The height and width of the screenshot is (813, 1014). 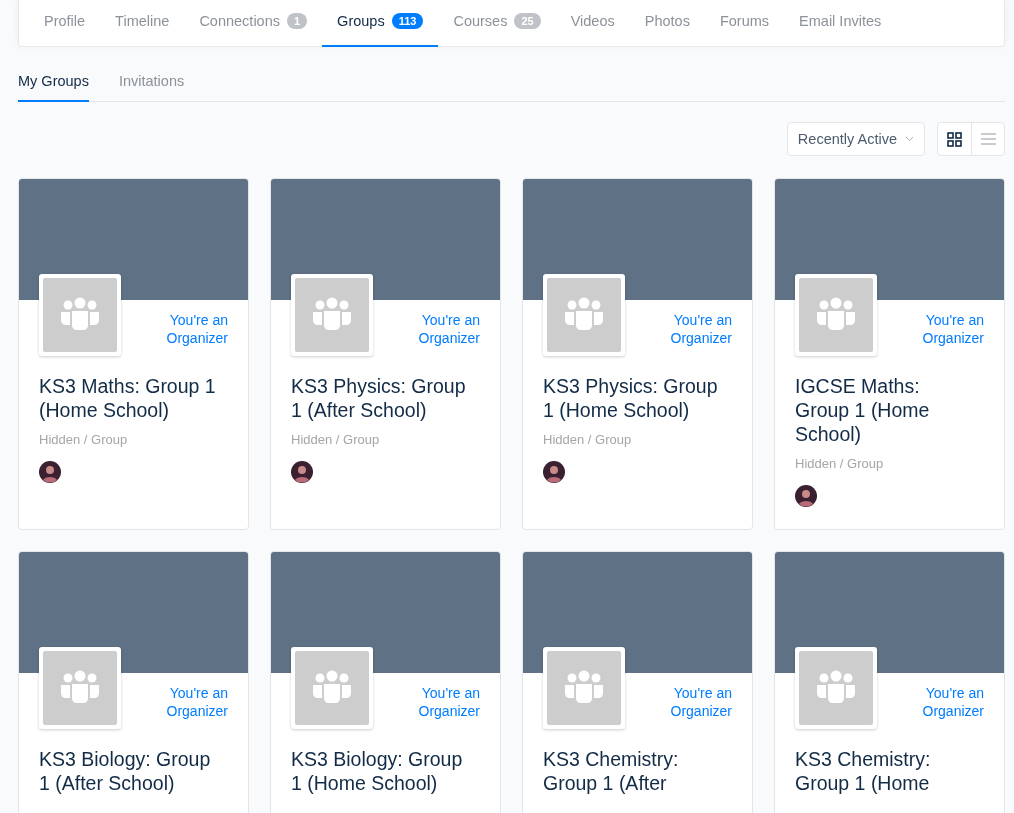 I want to click on group-title: KS3 Biology: Group 1 (After School), so click(x=133, y=771).